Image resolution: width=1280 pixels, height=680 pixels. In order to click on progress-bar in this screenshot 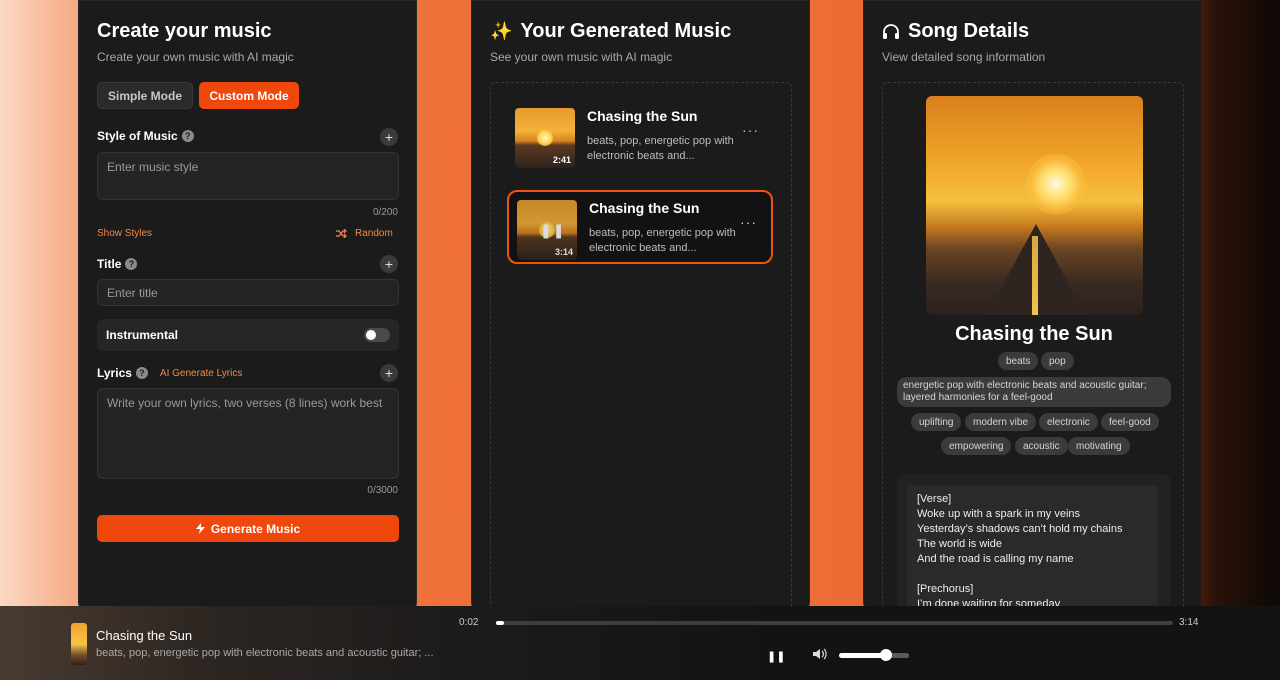, I will do `click(834, 623)`.